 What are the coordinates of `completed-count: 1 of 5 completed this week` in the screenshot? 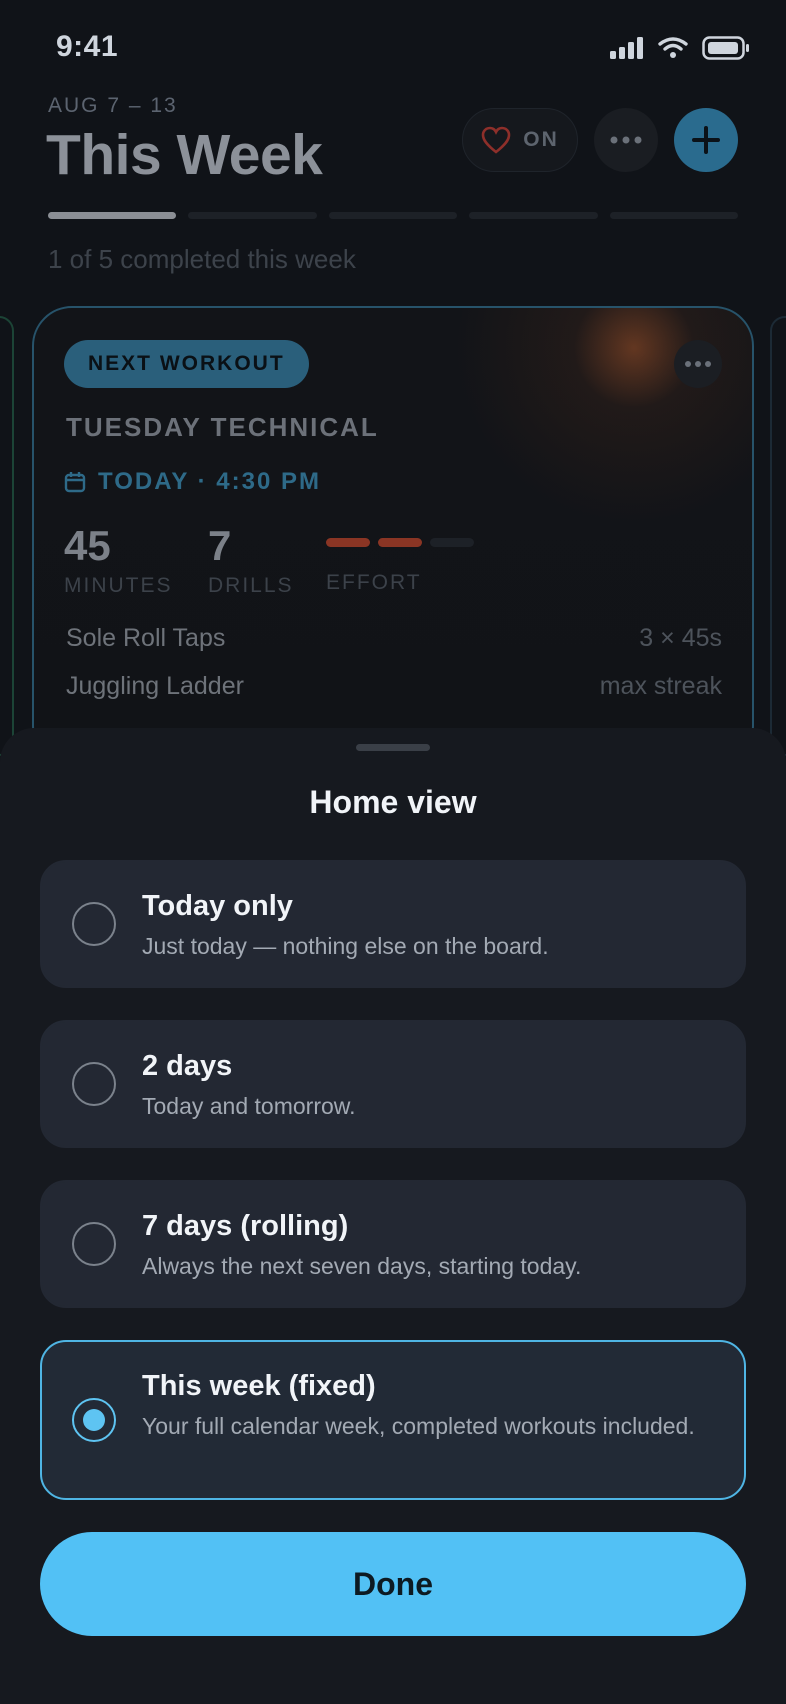 It's located at (202, 259).